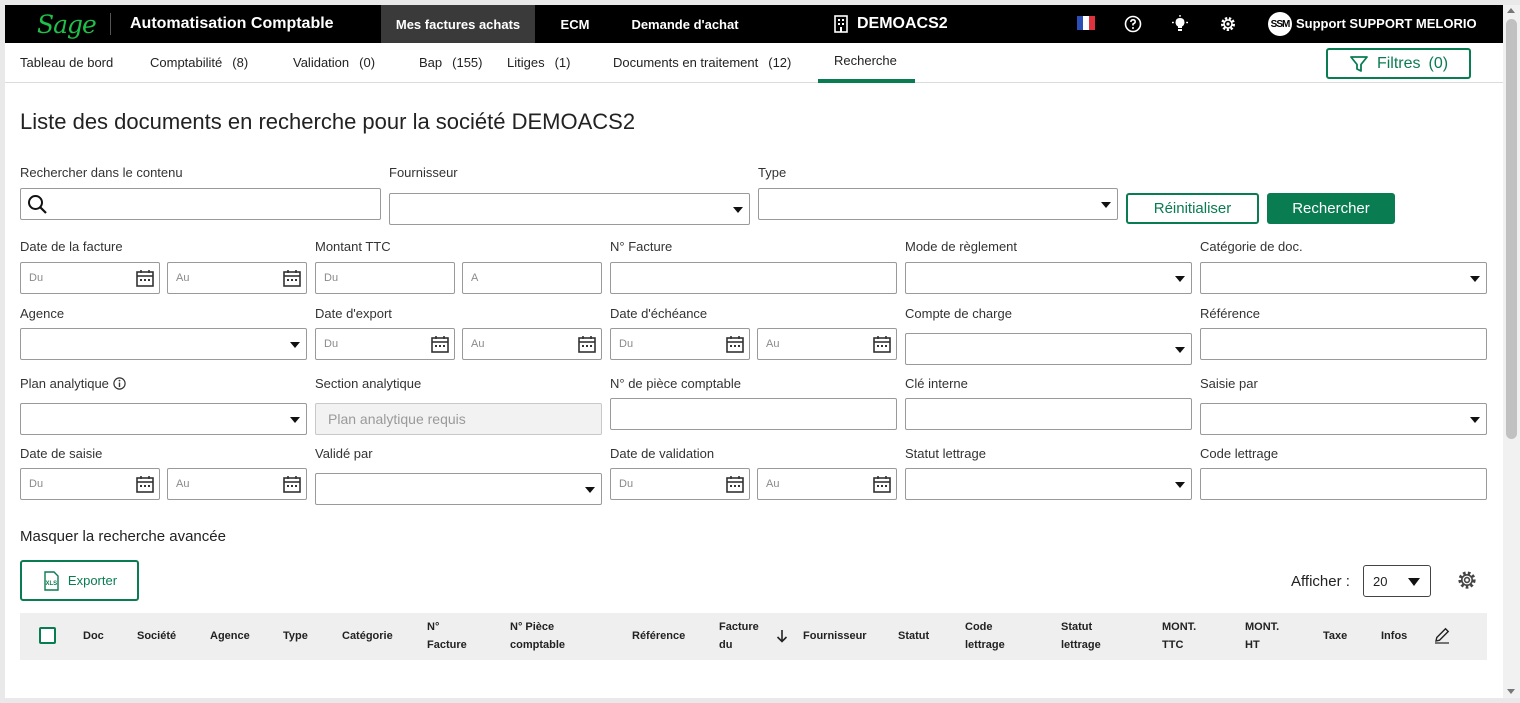 Image resolution: width=1520 pixels, height=703 pixels. I want to click on tab-tableau-de-bord: Tableau de bord, so click(66, 62).